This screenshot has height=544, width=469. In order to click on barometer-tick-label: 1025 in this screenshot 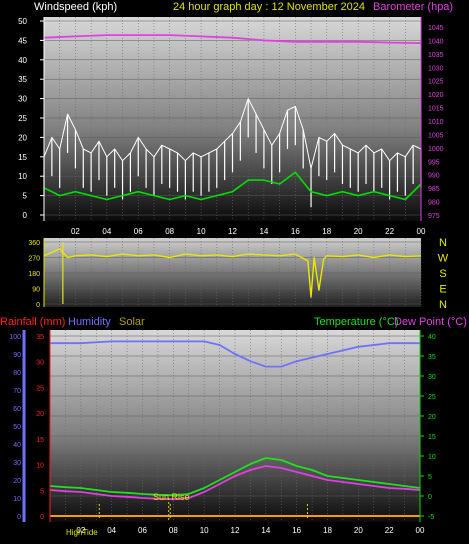, I will do `click(436, 82)`.